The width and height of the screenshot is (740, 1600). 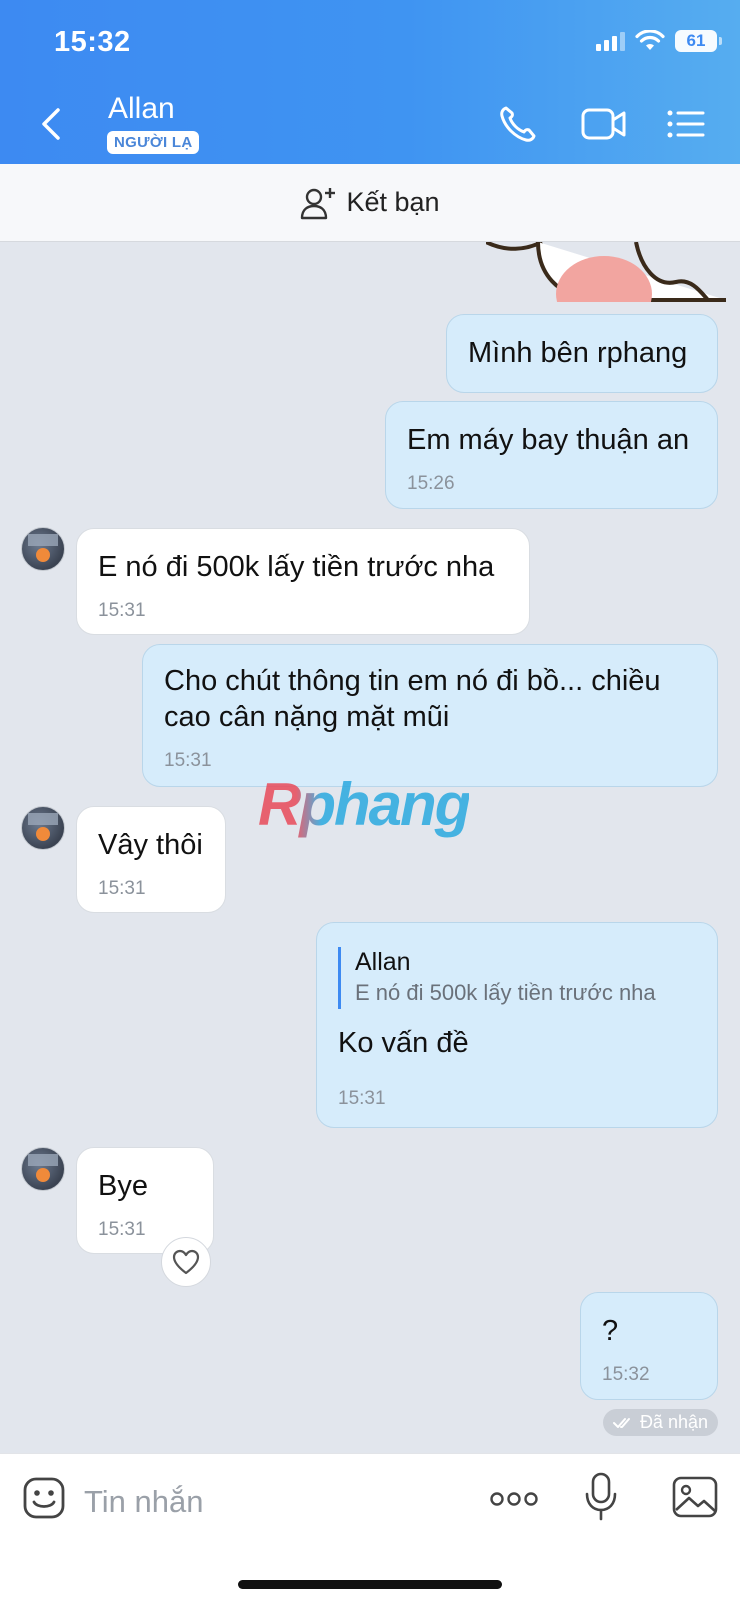 I want to click on heart-icon, so click(x=186, y=1262).